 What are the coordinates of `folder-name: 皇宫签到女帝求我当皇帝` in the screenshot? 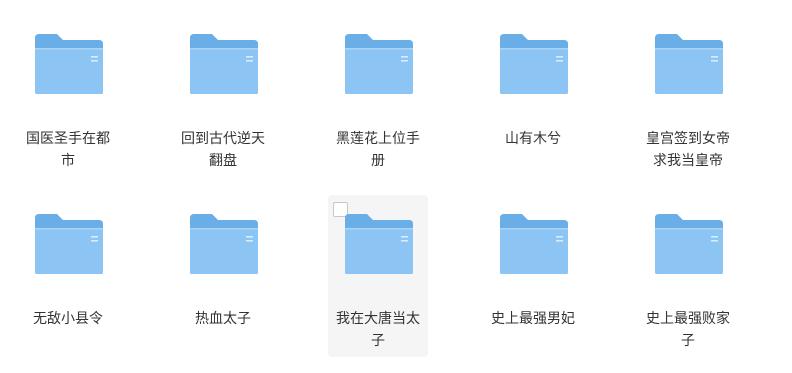 It's located at (688, 150).